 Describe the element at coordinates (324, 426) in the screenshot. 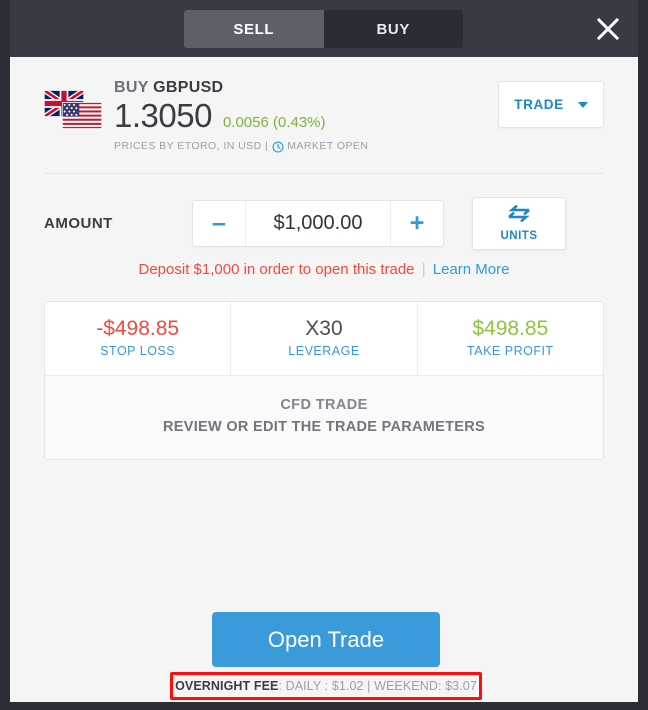

I see `cfd-subtitle: REVIEW OR EDIT THE TRADE PARAMETERS` at that location.